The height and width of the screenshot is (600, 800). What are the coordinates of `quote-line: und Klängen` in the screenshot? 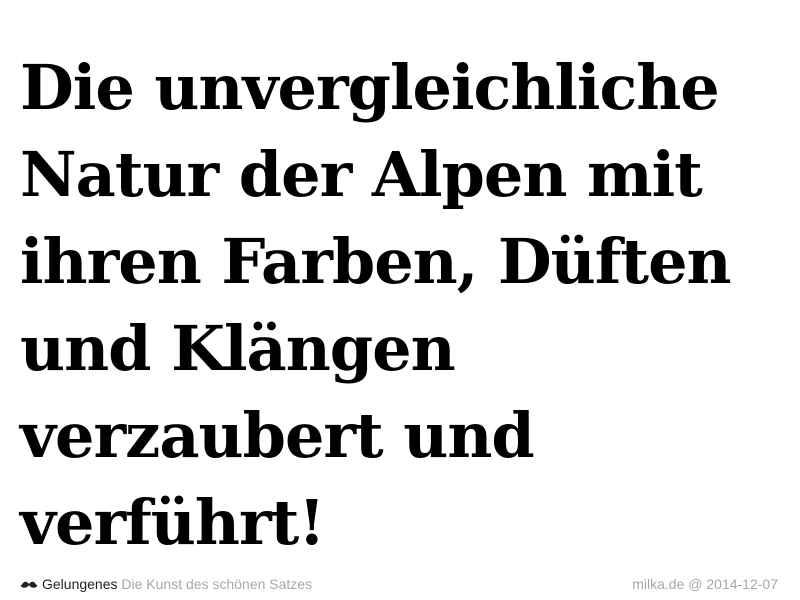 It's located at (238, 348).